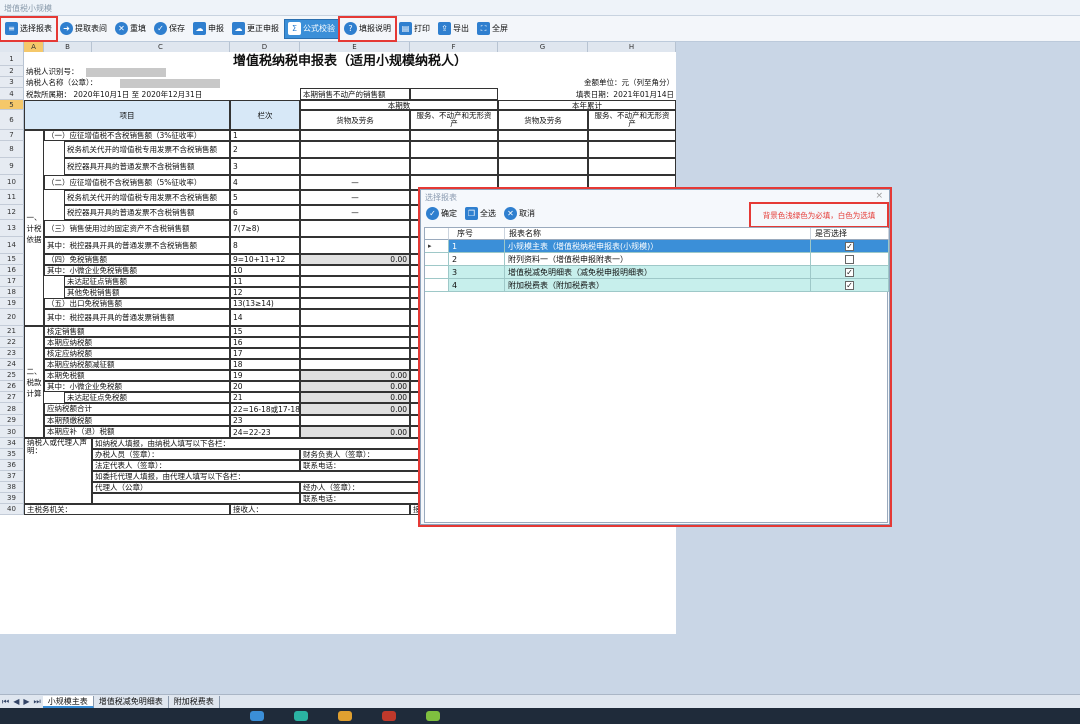  I want to click on col-h: H, so click(632, 47).